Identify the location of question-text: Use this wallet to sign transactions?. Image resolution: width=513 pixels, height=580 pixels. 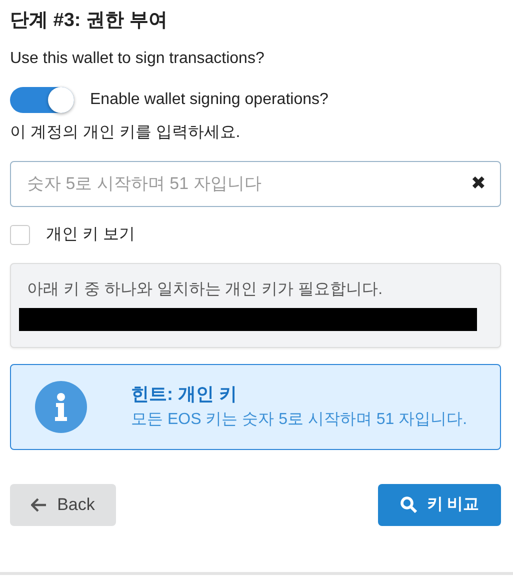
(138, 58).